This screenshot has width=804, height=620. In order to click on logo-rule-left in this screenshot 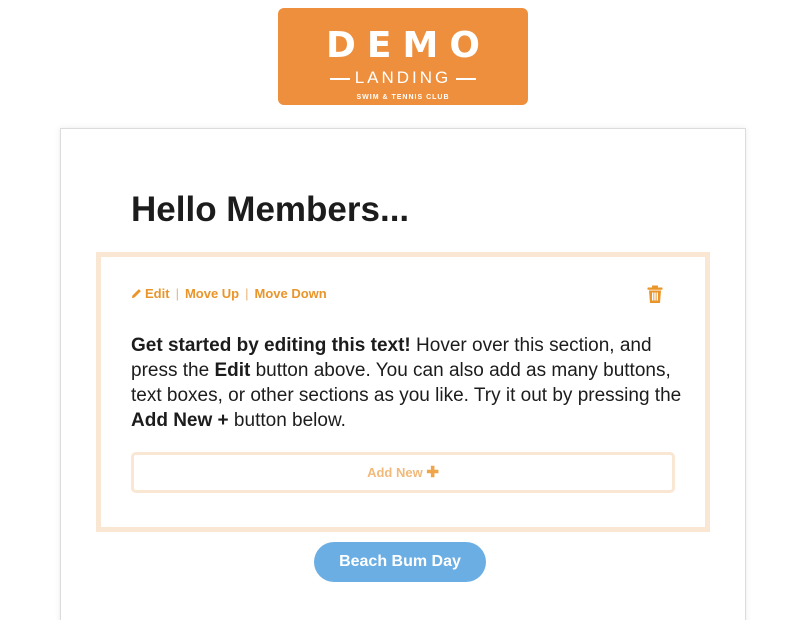, I will do `click(339, 78)`.